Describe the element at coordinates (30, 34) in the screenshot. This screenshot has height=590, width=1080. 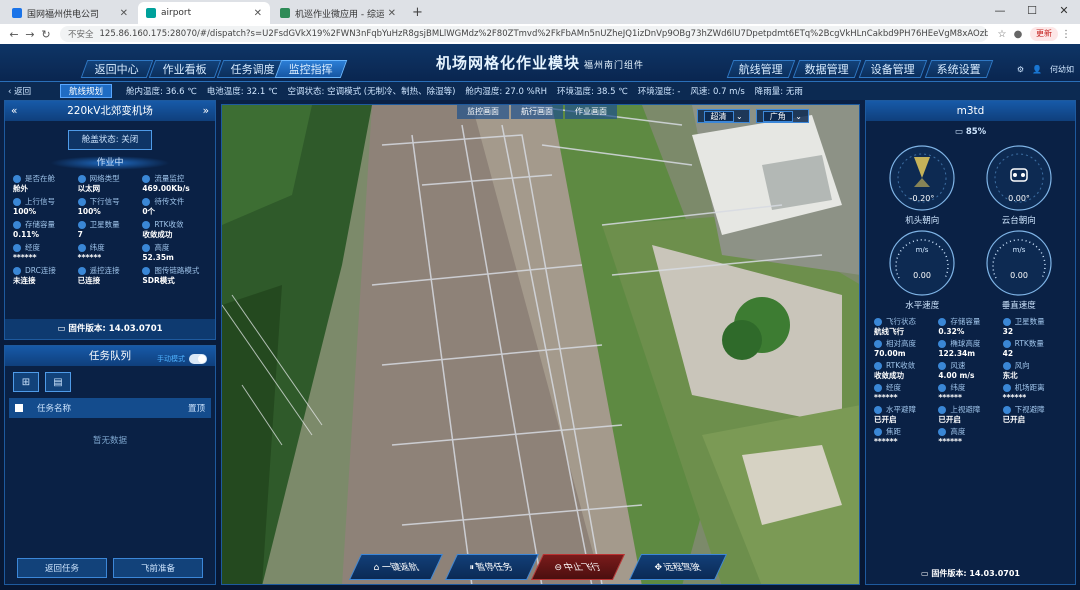
I see `forward-arrow-icon: →` at that location.